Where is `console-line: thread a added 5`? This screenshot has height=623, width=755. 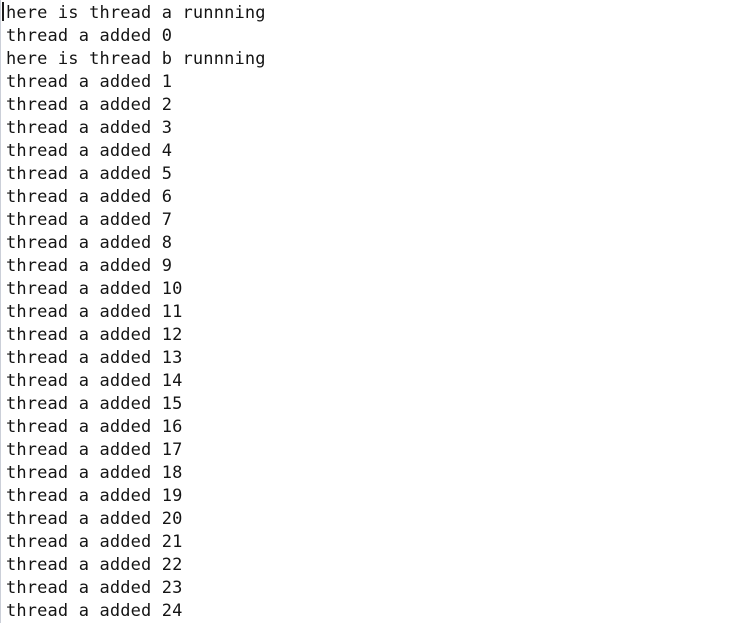
console-line: thread a added 5 is located at coordinates (89, 174).